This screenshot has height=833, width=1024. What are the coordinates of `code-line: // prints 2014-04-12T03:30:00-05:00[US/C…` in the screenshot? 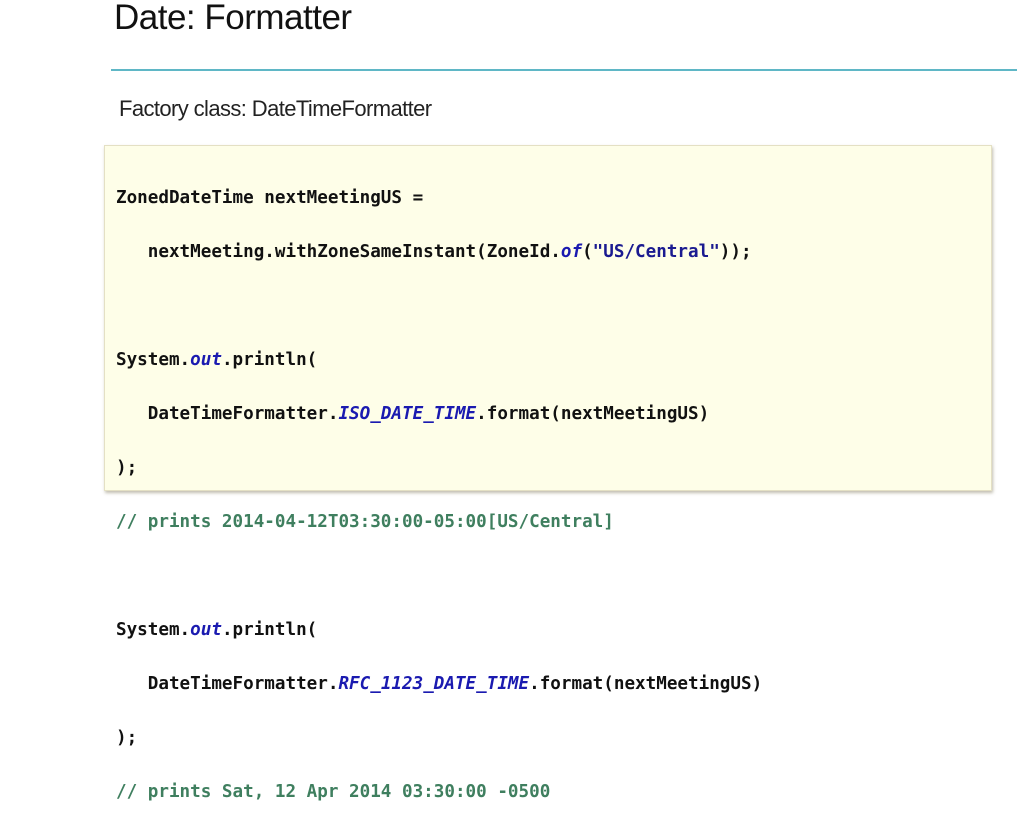 It's located at (439, 522).